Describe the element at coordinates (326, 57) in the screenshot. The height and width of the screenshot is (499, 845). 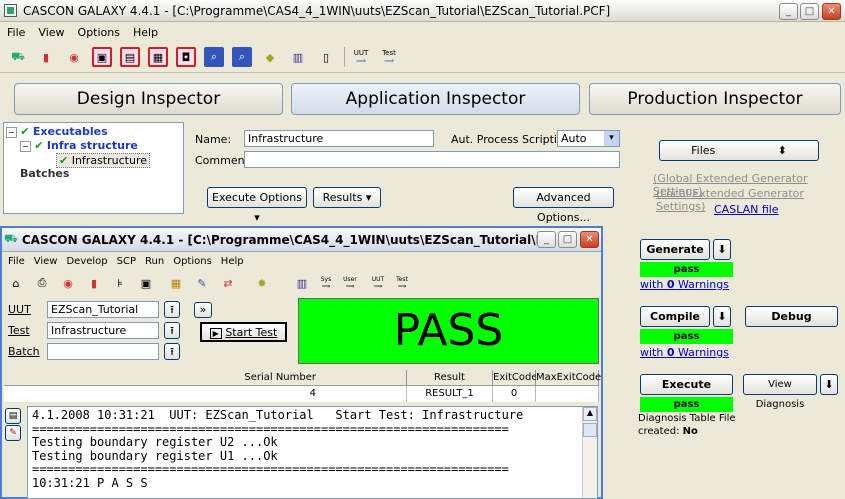
I see `new-page-icon: ▯` at that location.